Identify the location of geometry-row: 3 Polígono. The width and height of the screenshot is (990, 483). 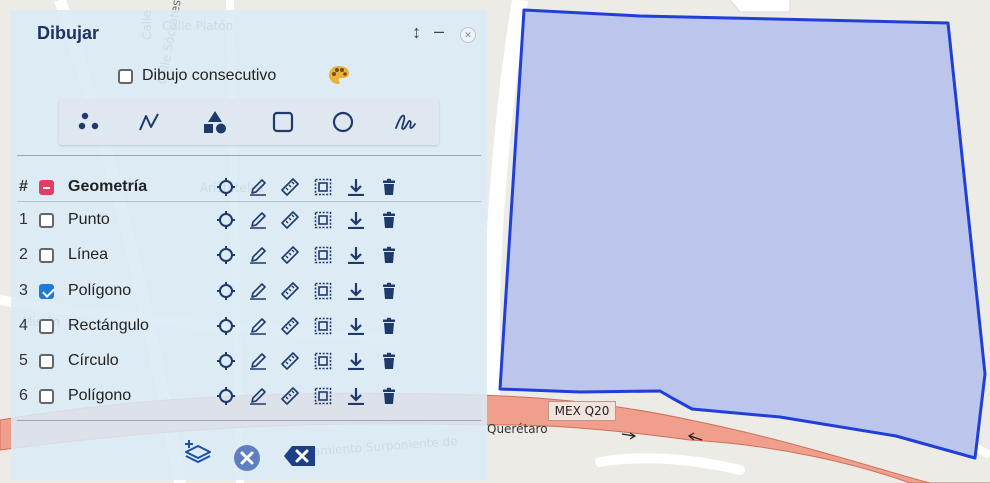
(249, 291).